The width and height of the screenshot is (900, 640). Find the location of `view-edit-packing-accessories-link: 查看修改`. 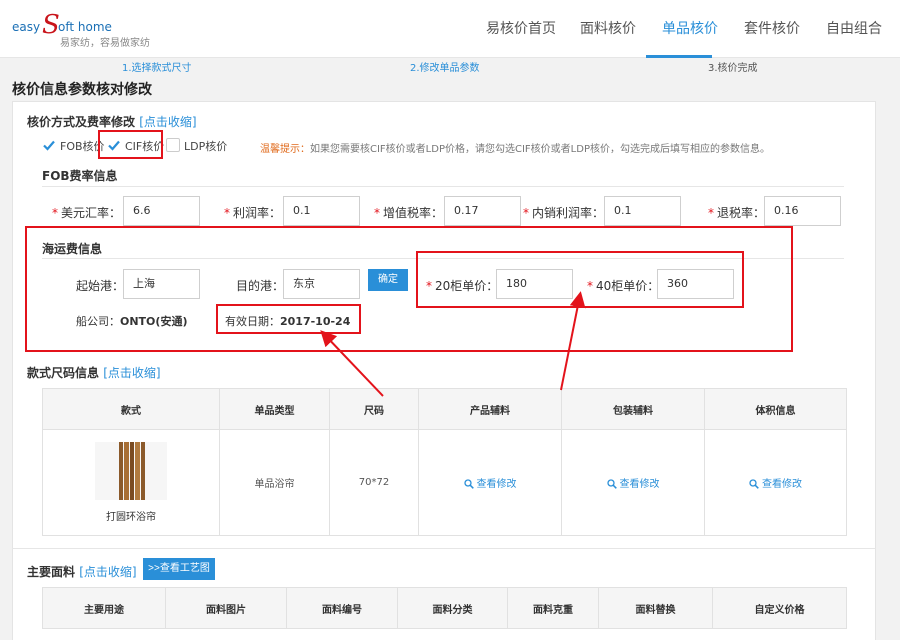

view-edit-packing-accessories-link: 查看修改 is located at coordinates (633, 484).